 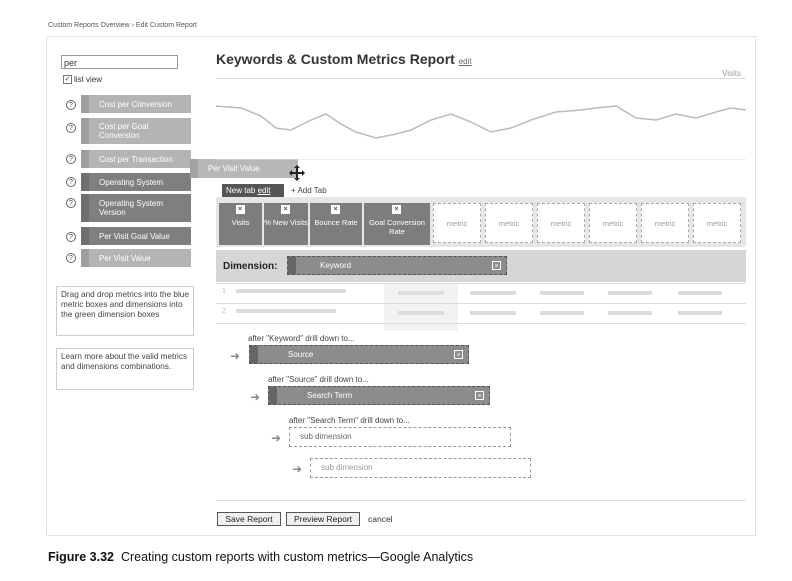 I want to click on sidebar-item-operating-system-version: Operating System Version, so click(x=136, y=208).